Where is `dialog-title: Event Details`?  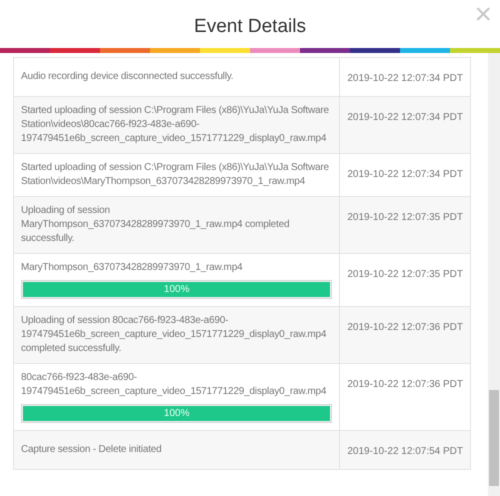
dialog-title: Event Details is located at coordinates (250, 26).